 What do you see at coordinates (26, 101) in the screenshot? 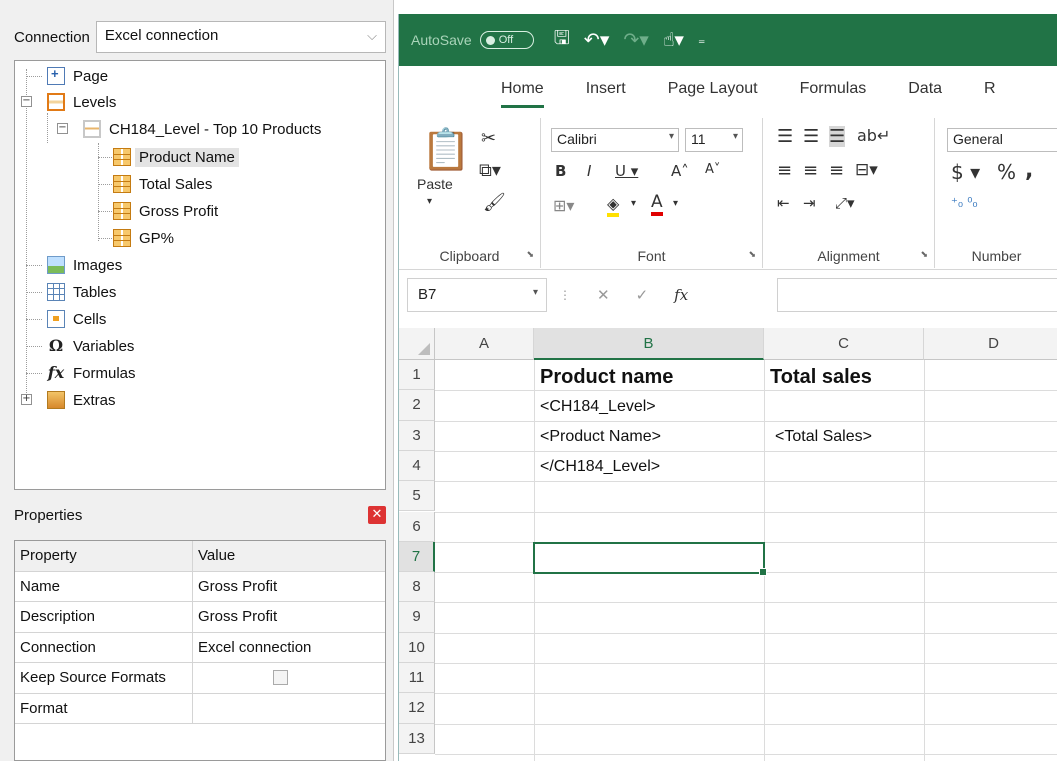
I see `collapse-levels-icon: −` at bounding box center [26, 101].